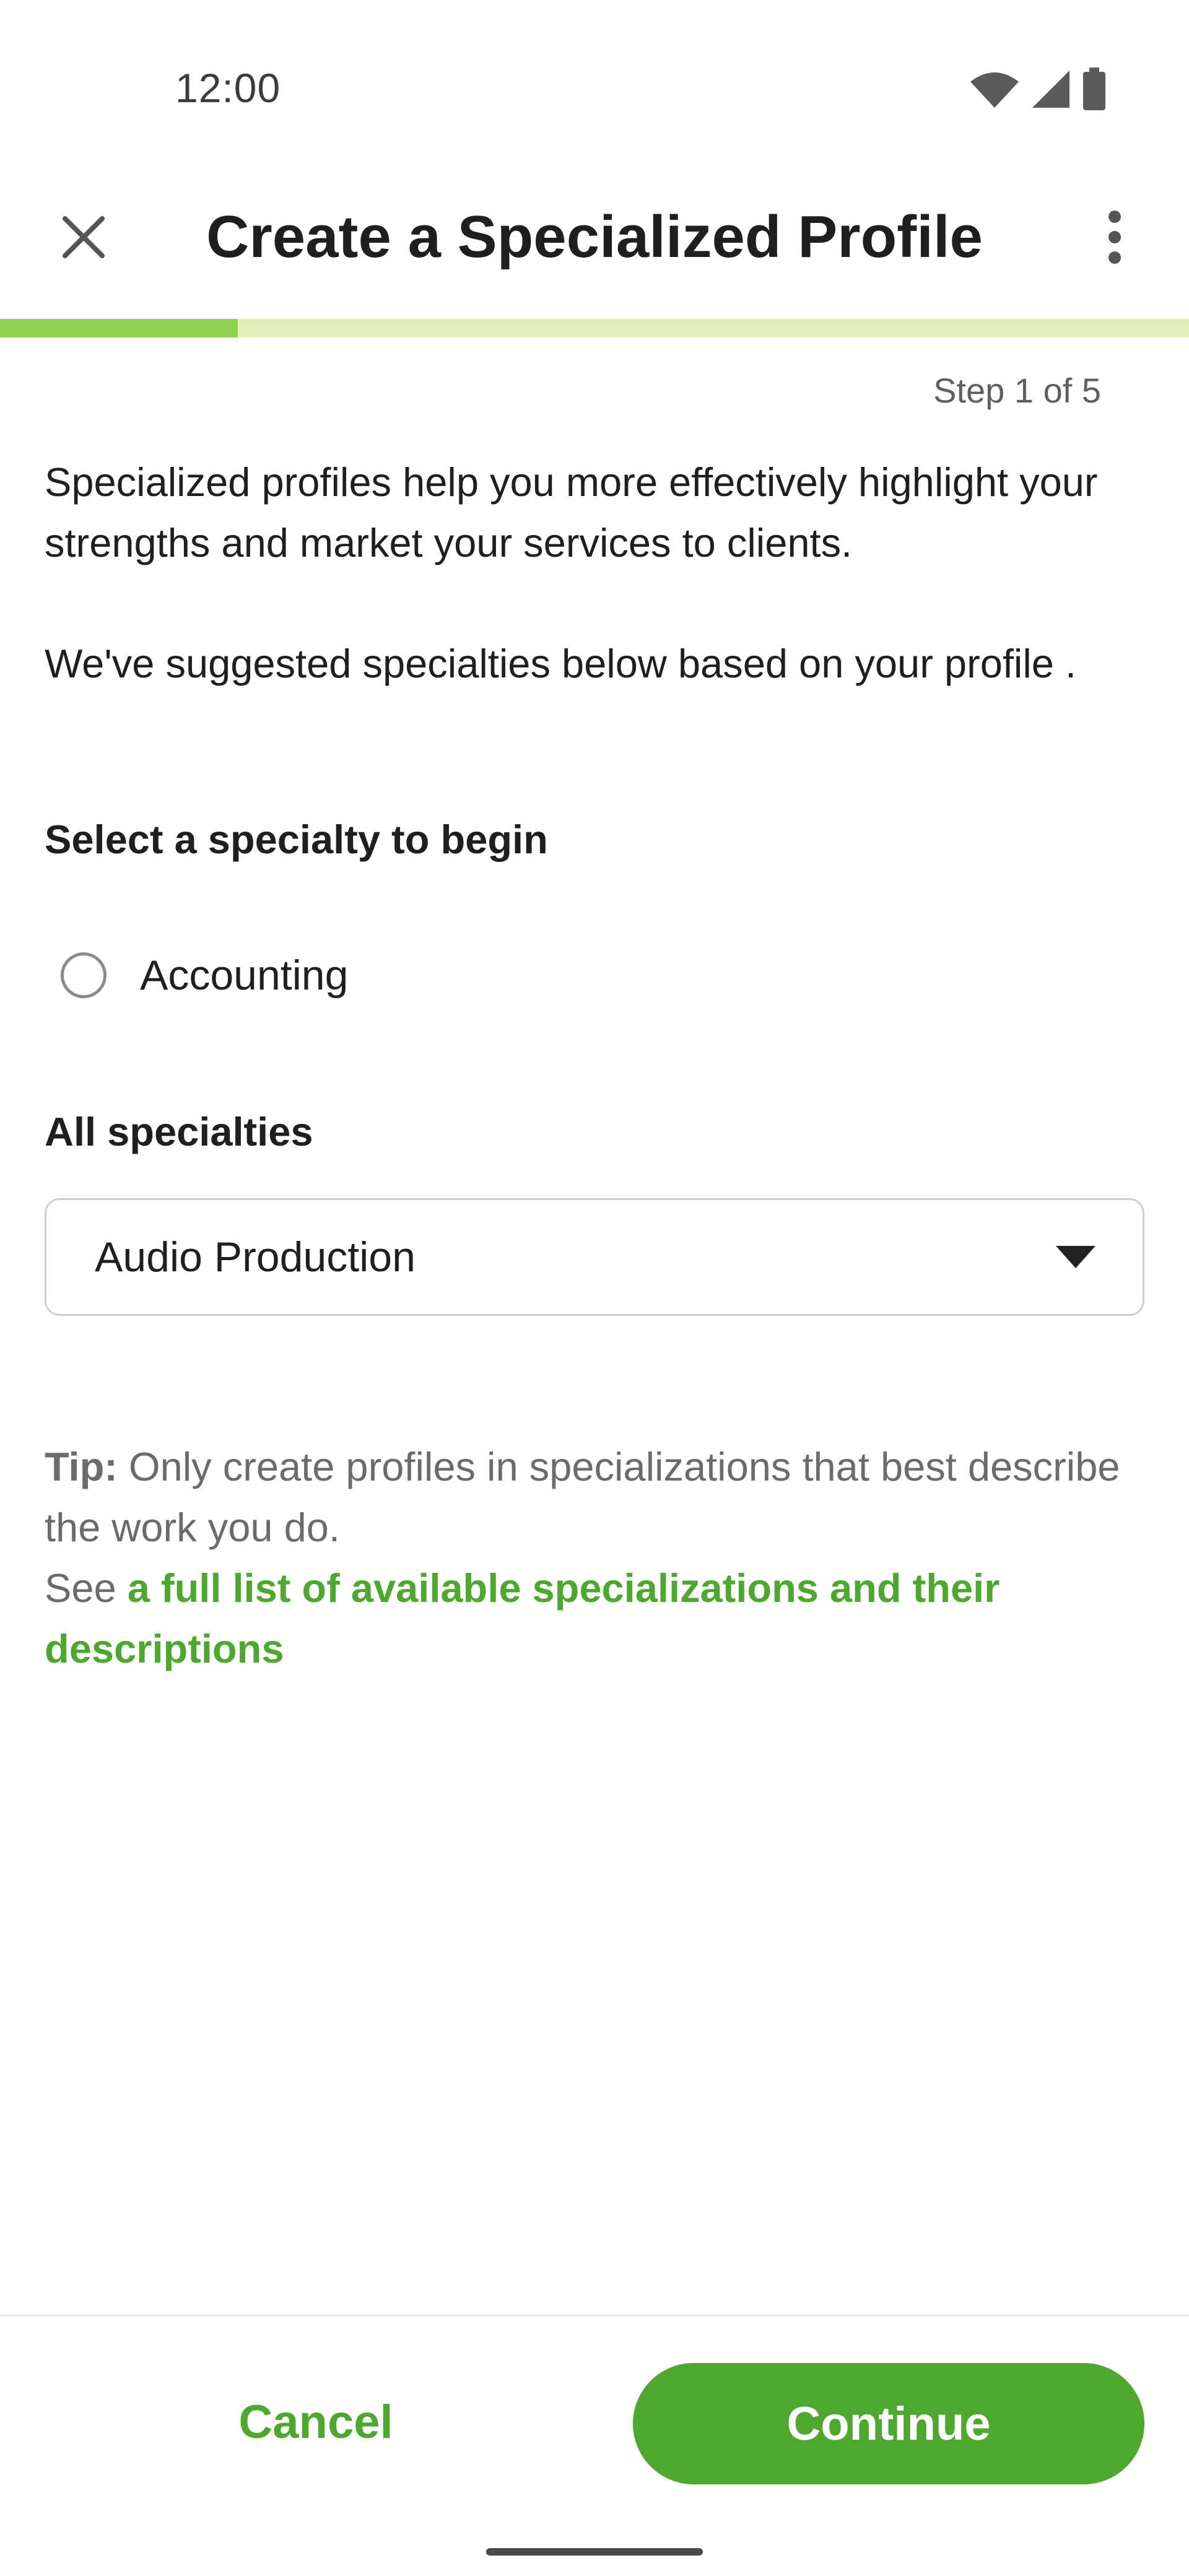 This screenshot has width=1189, height=2576. Describe the element at coordinates (228, 88) in the screenshot. I see `status-time: 12:00` at that location.